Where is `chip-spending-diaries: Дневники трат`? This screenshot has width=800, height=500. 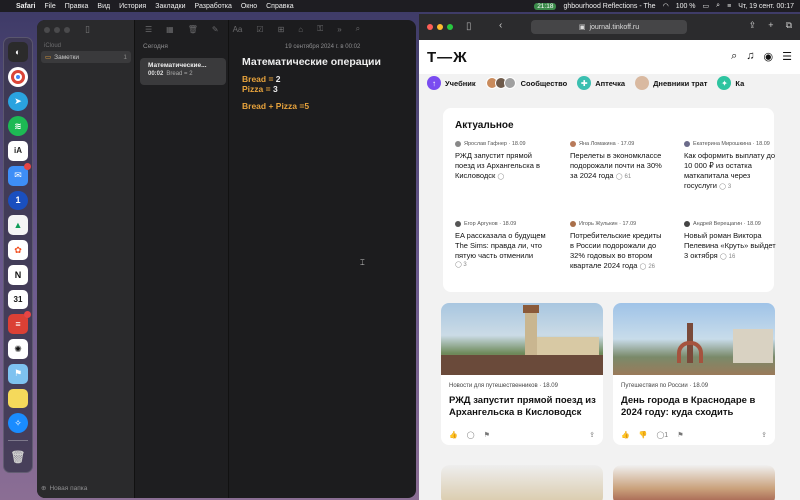 chip-spending-diaries: Дневники трат is located at coordinates (671, 83).